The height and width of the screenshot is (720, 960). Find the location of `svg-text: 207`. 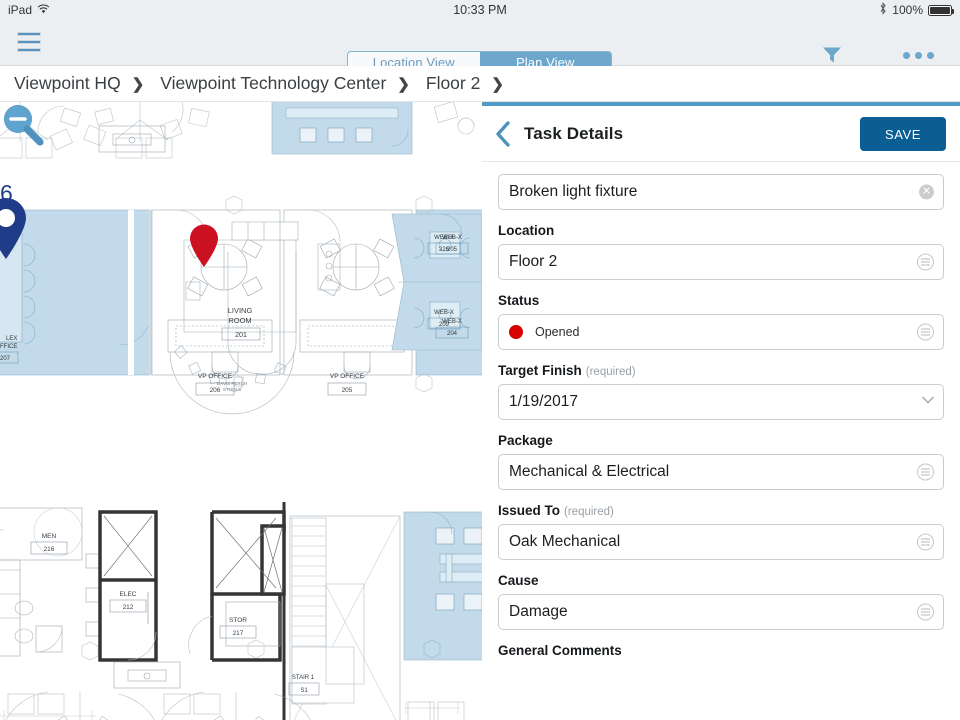

svg-text: 207 is located at coordinates (5, 359).